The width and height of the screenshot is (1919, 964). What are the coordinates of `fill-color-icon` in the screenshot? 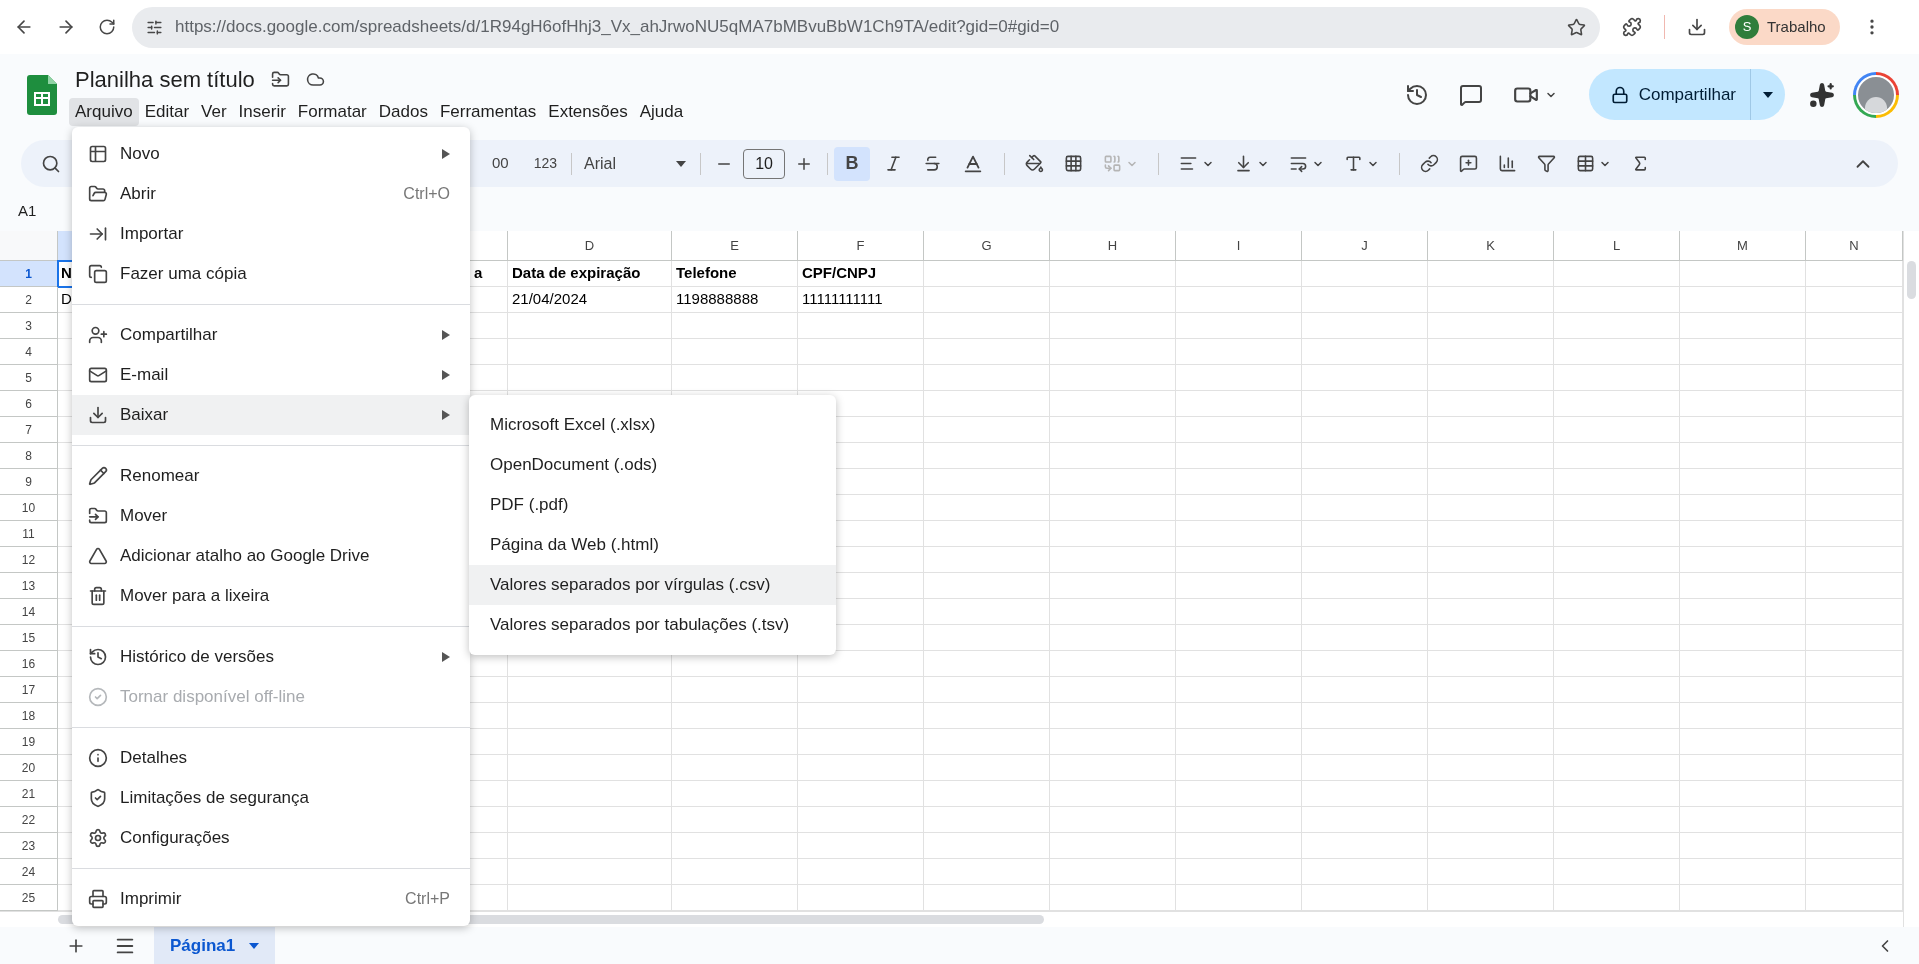 It's located at (1035, 163).